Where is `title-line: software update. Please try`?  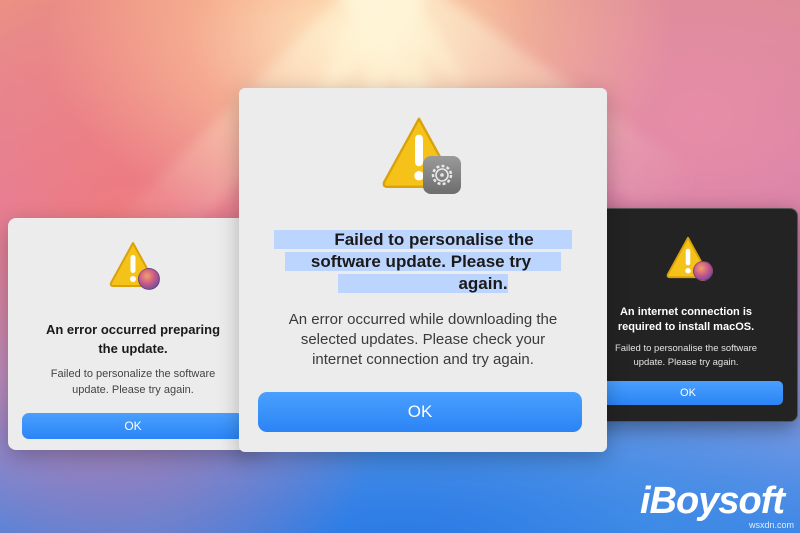 title-line: software update. Please try is located at coordinates (423, 262).